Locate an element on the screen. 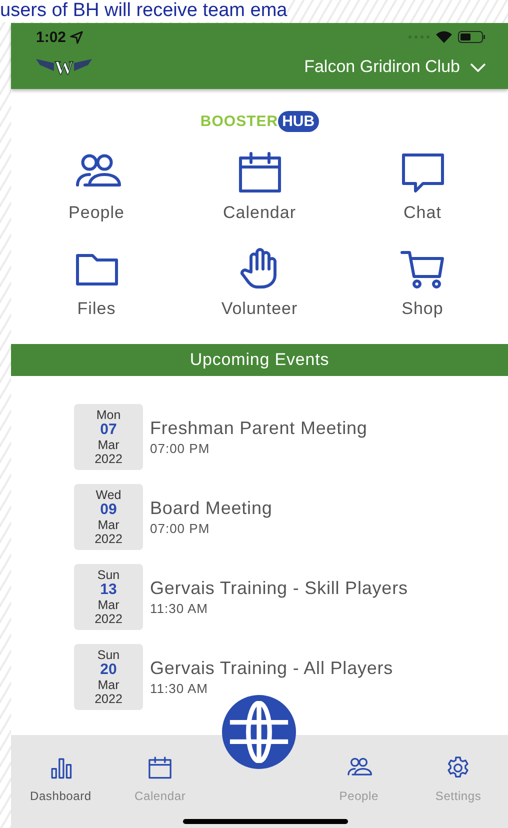  wifi-icon is located at coordinates (444, 37).